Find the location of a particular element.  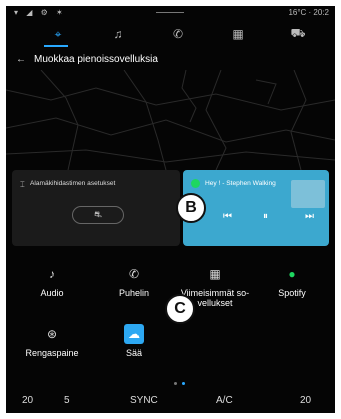

phone-icon: ✆ is located at coordinates (134, 274).